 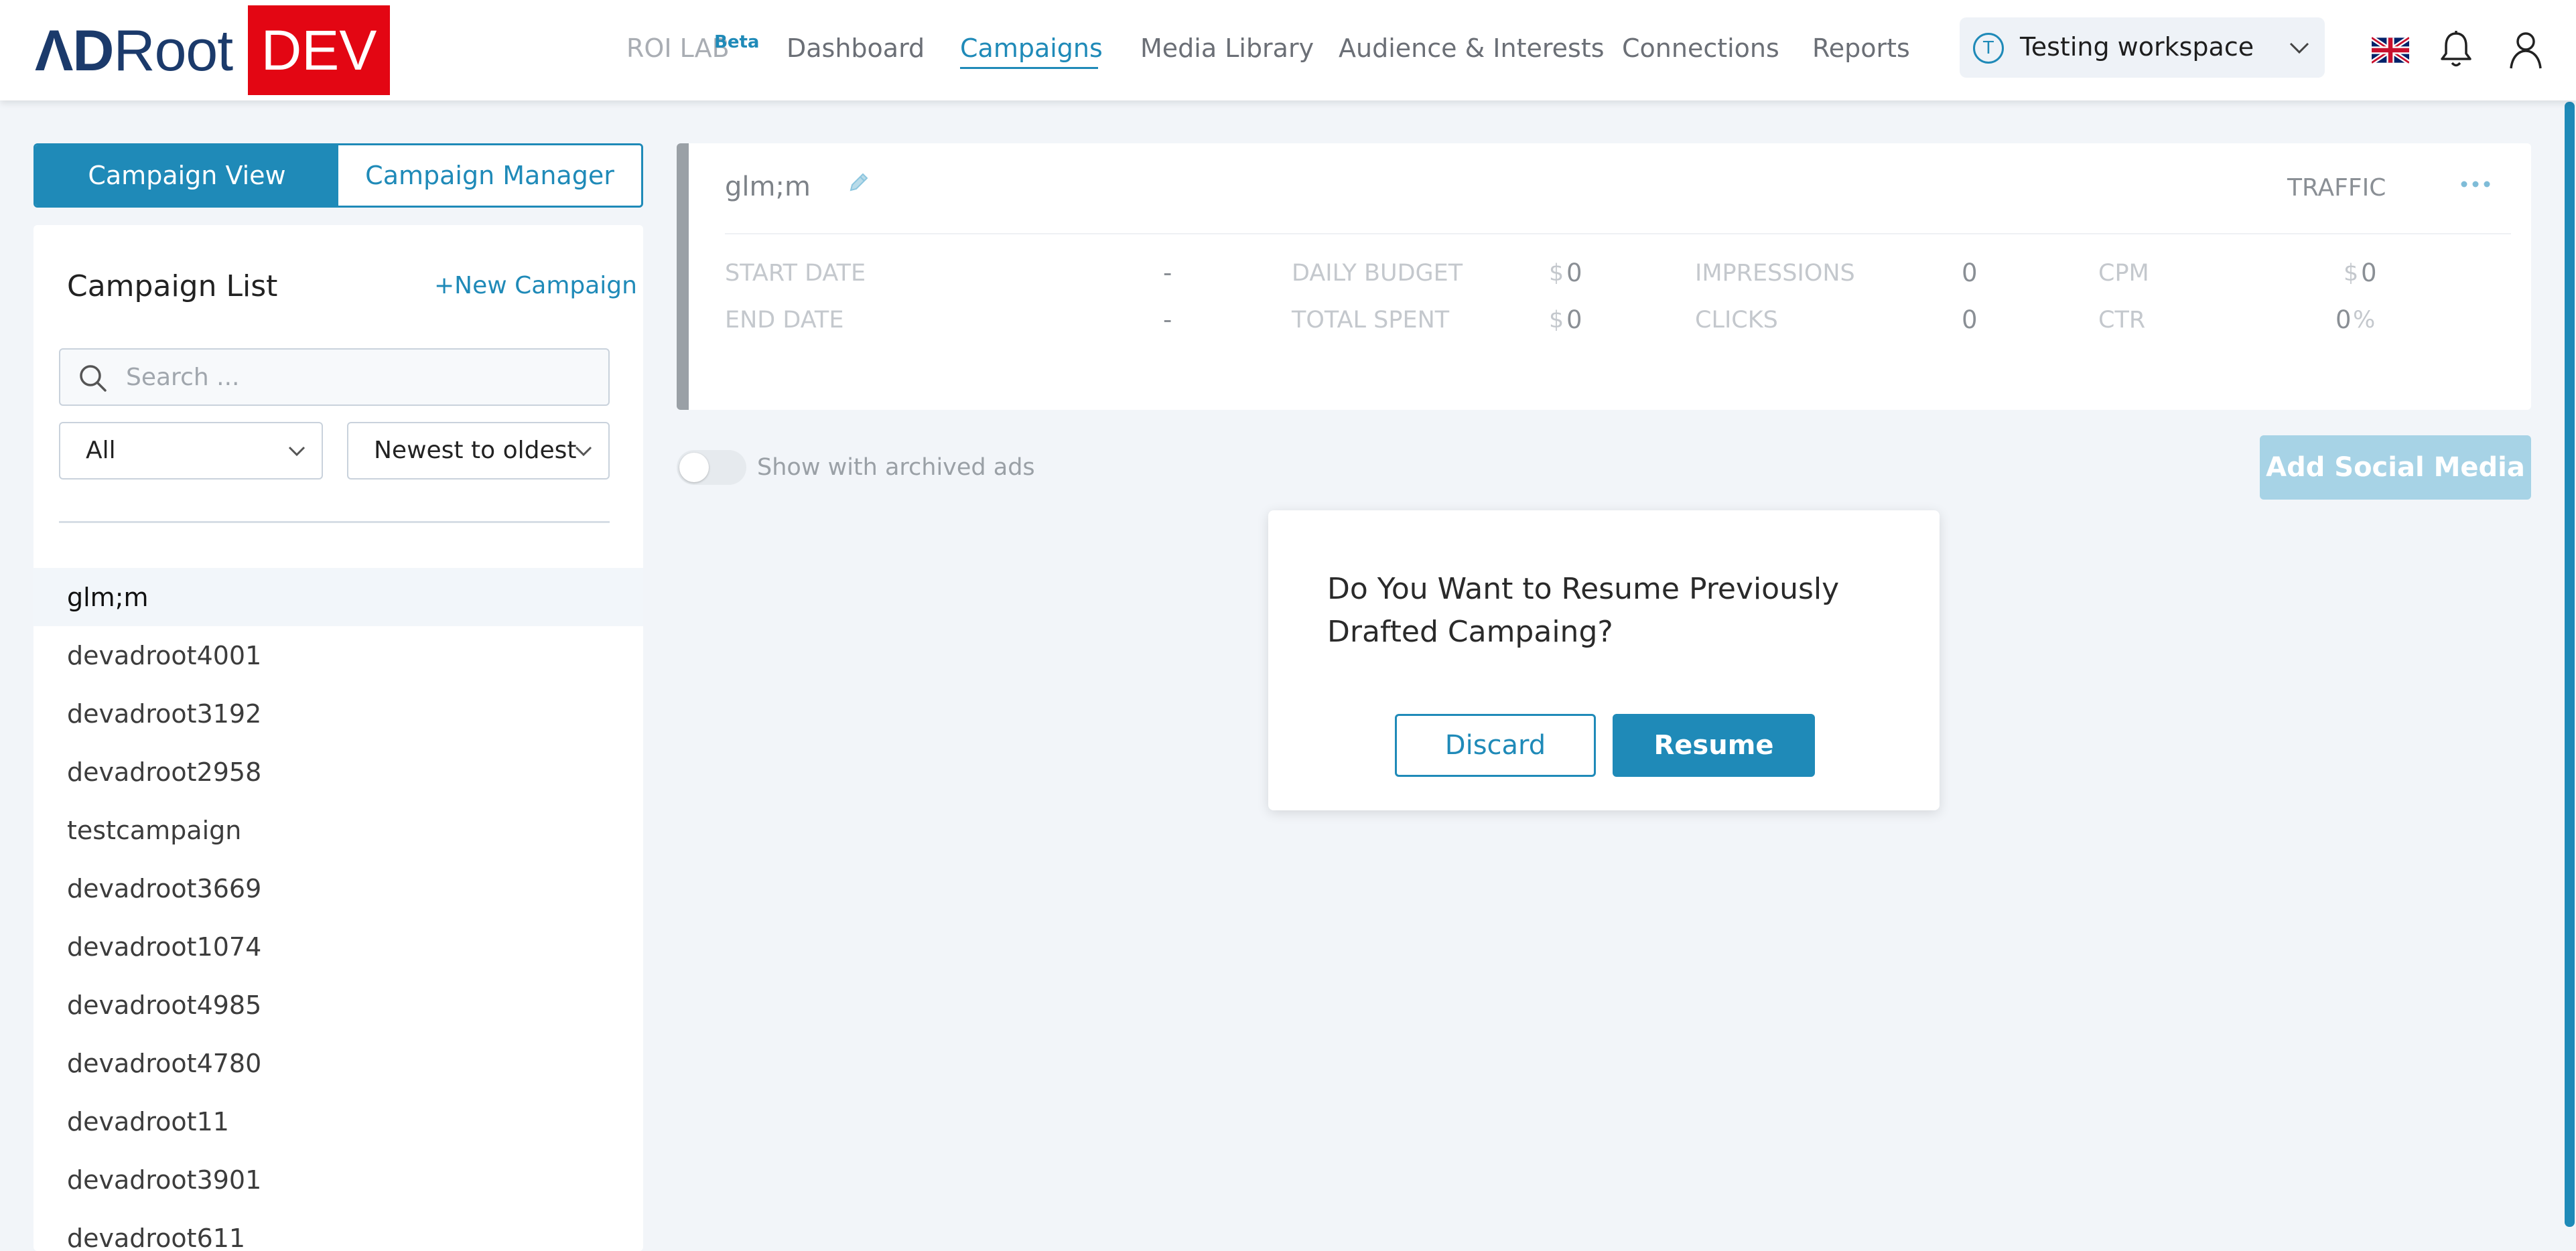 What do you see at coordinates (896, 467) in the screenshot?
I see `archived-ads-label: Show with archived ads` at bounding box center [896, 467].